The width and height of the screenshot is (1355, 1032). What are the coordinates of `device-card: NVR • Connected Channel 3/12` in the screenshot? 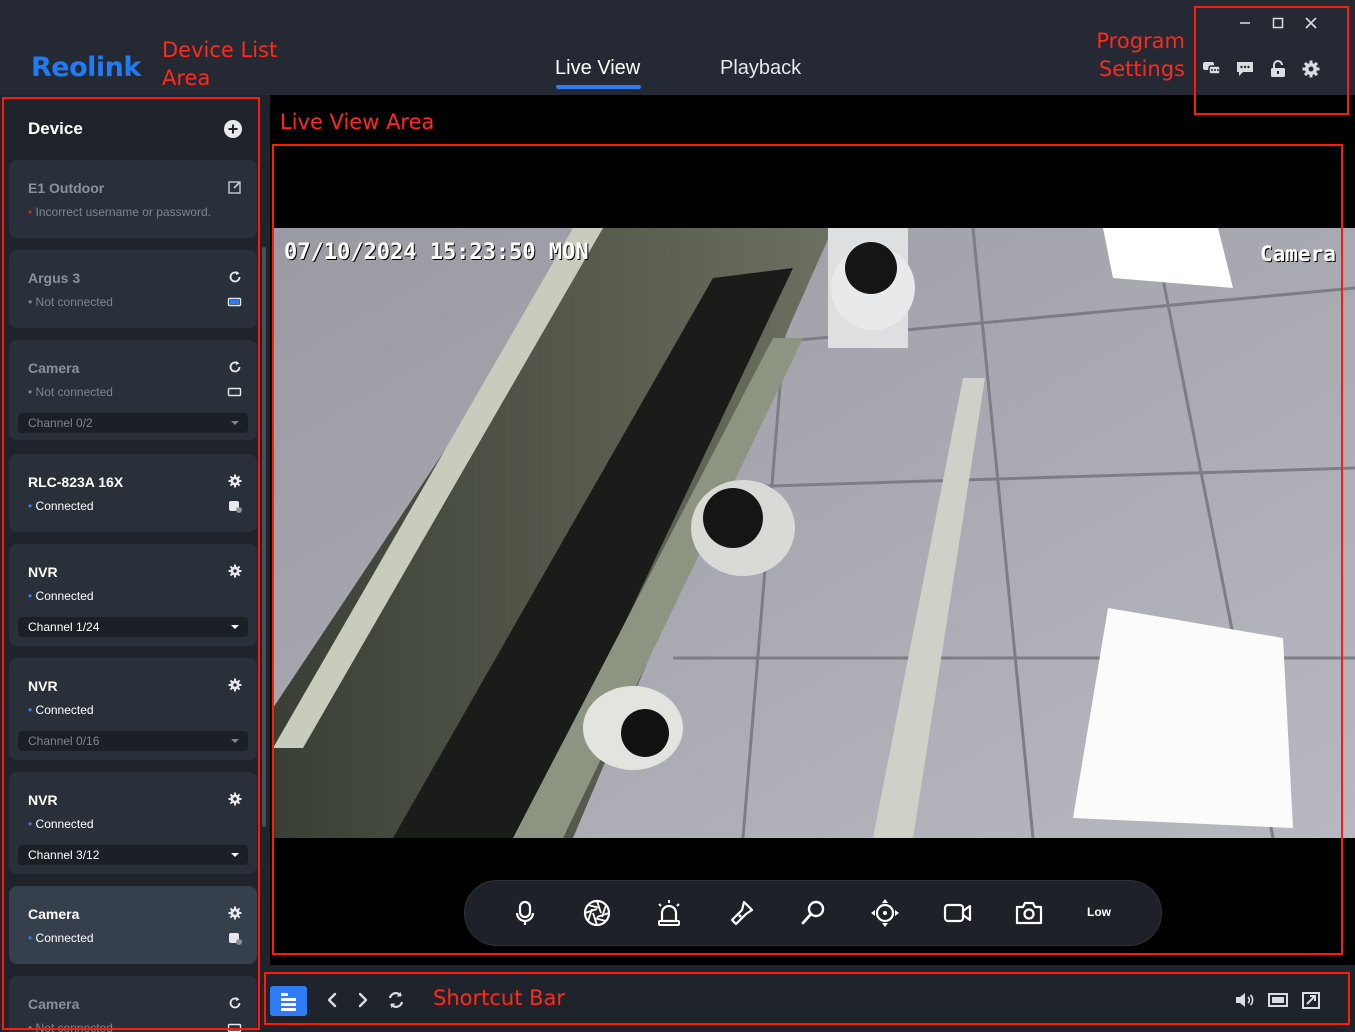 It's located at (133, 823).